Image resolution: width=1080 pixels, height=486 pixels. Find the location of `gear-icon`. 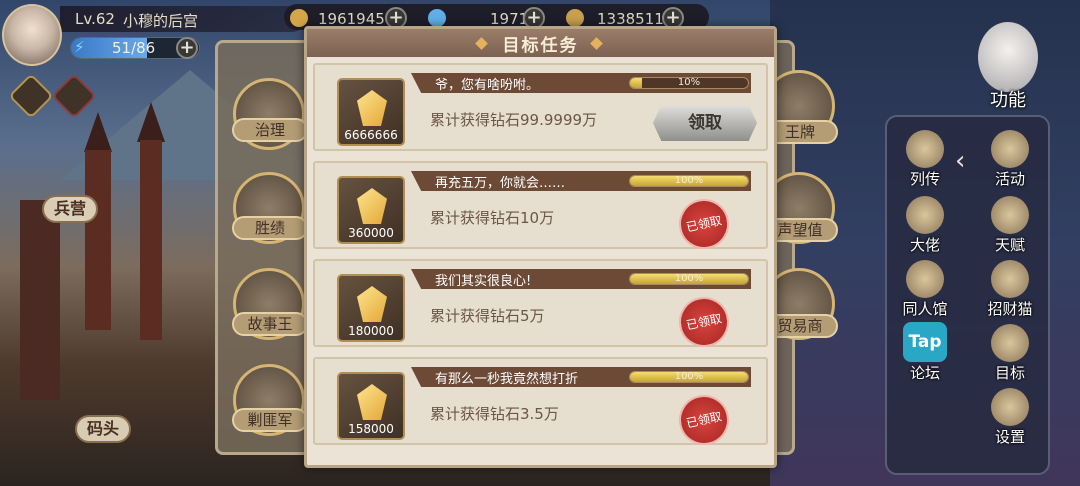

gear-icon is located at coordinates (1010, 407).